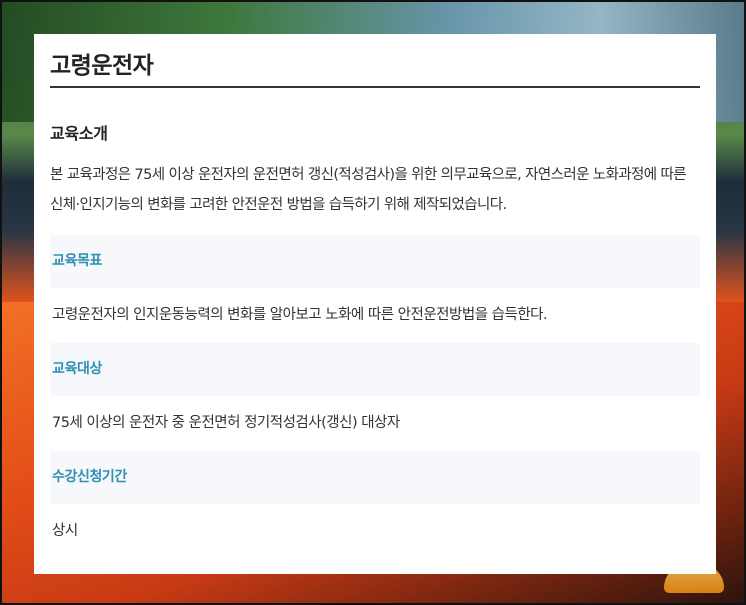 The height and width of the screenshot is (605, 746). I want to click on intro-heading: 교육소개, so click(79, 133).